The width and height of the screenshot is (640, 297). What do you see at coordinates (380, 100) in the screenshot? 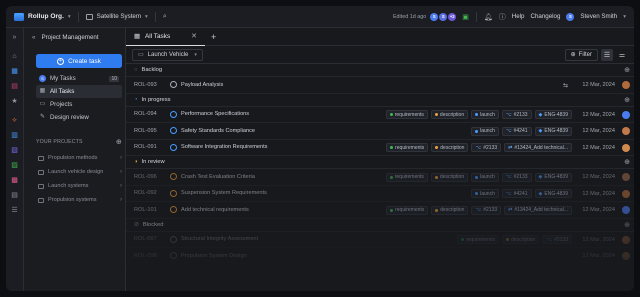
I see `group-header-in-progress: ◔ In progress ⊕` at bounding box center [380, 100].